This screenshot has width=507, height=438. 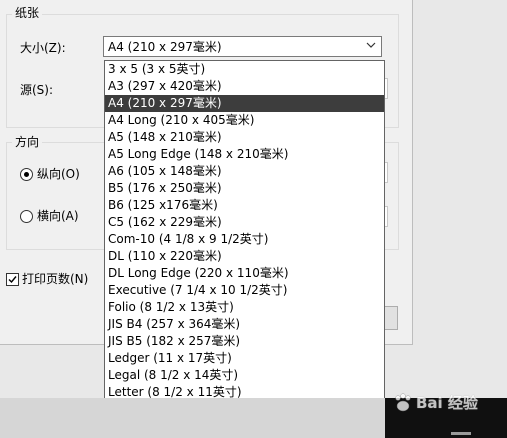 What do you see at coordinates (244, 273) in the screenshot?
I see `paper-size-option: DL Long Edge (220 x 110毫米)` at bounding box center [244, 273].